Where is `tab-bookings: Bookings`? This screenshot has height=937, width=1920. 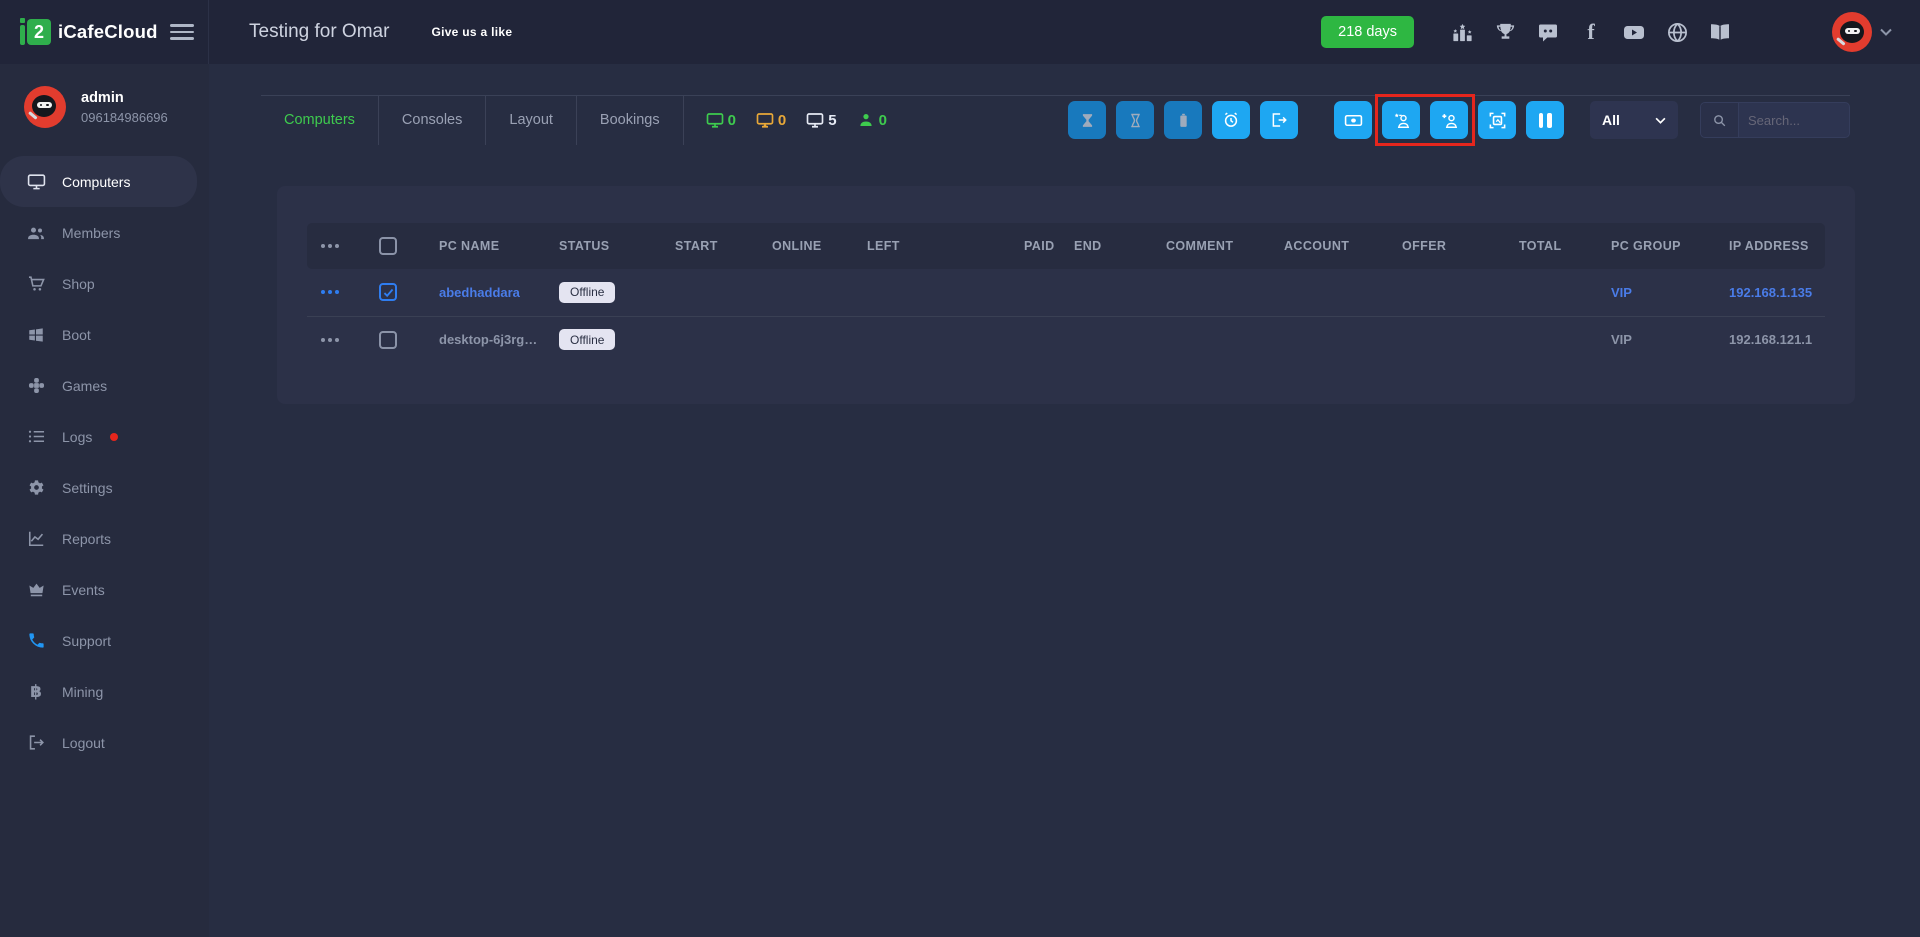
tab-bookings: Bookings is located at coordinates (630, 120).